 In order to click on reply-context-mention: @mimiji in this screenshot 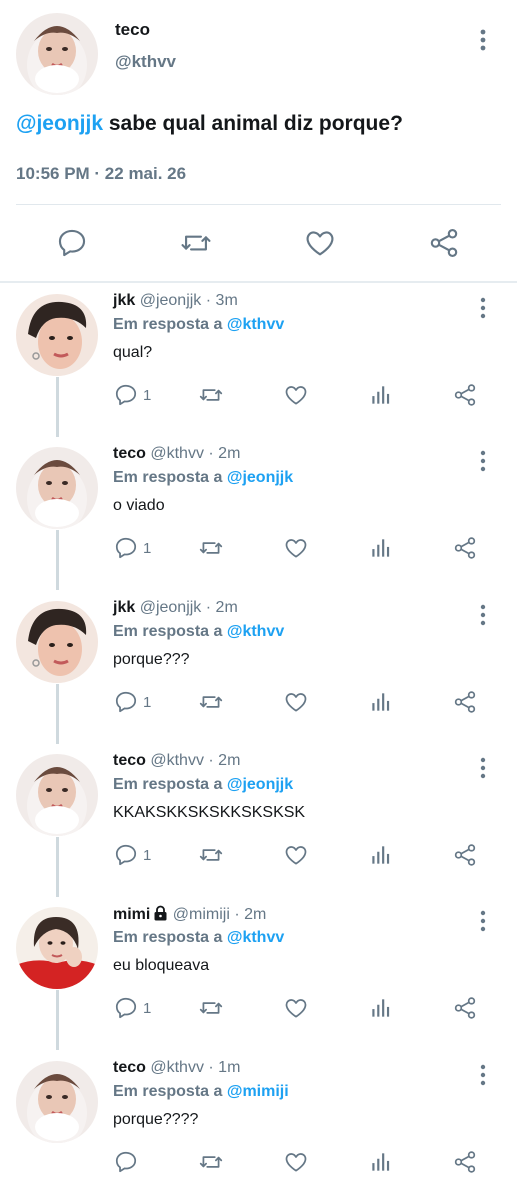, I will do `click(258, 1091)`.